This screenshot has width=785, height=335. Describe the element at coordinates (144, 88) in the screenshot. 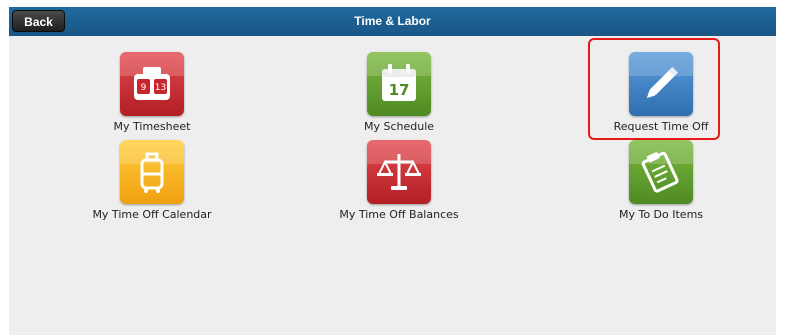

I see `svg-text: 9` at that location.